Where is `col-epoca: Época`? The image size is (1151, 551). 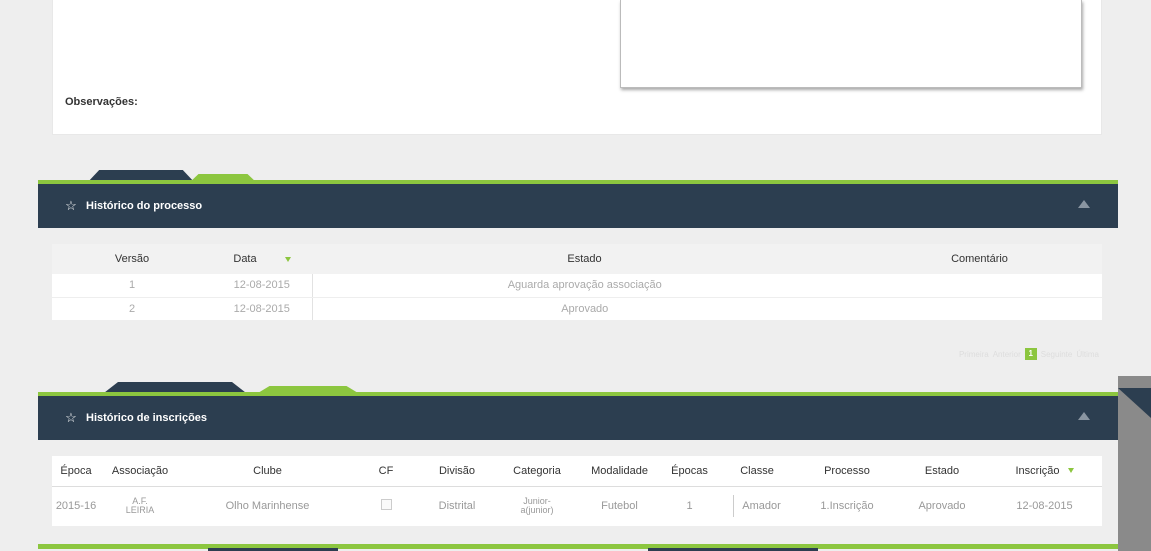
col-epoca: Época is located at coordinates (76, 471).